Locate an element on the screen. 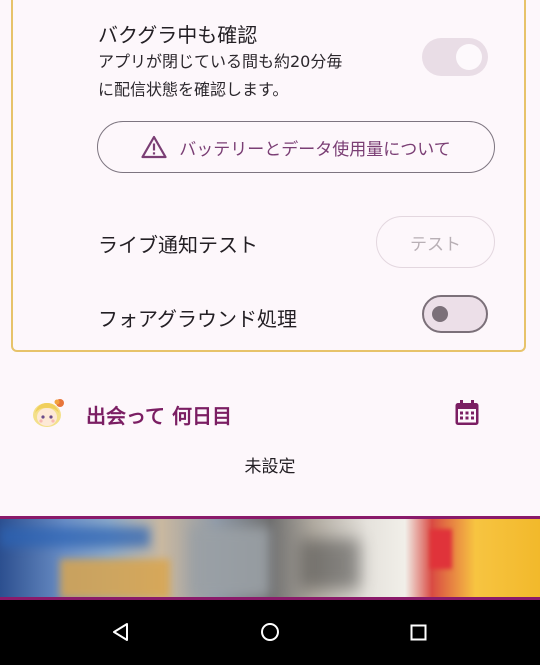 The height and width of the screenshot is (665, 540). background-check-description: アプリが閉じている間も約20分毎 に配信状態を確認します。 is located at coordinates (248, 76).